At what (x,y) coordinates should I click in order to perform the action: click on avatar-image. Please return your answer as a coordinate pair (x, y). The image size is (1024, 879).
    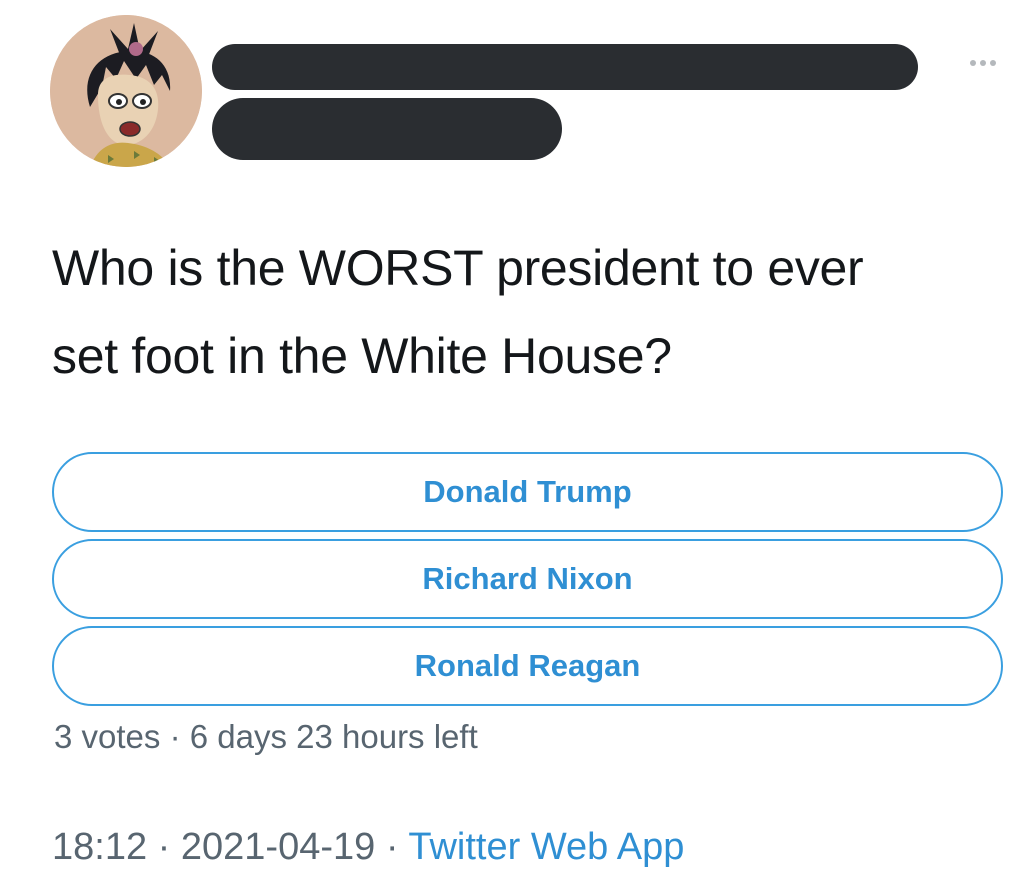
    Looking at the image, I should click on (126, 91).